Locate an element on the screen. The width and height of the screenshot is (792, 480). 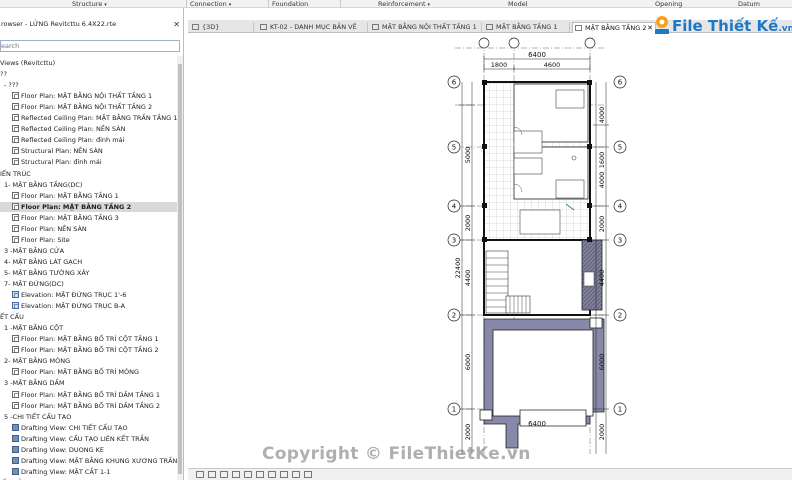
browser-view-item: Floor Plan: MẶT BẰNG BỐ TRÍ DẦM TẦNG 1 is located at coordinates (89, 395).